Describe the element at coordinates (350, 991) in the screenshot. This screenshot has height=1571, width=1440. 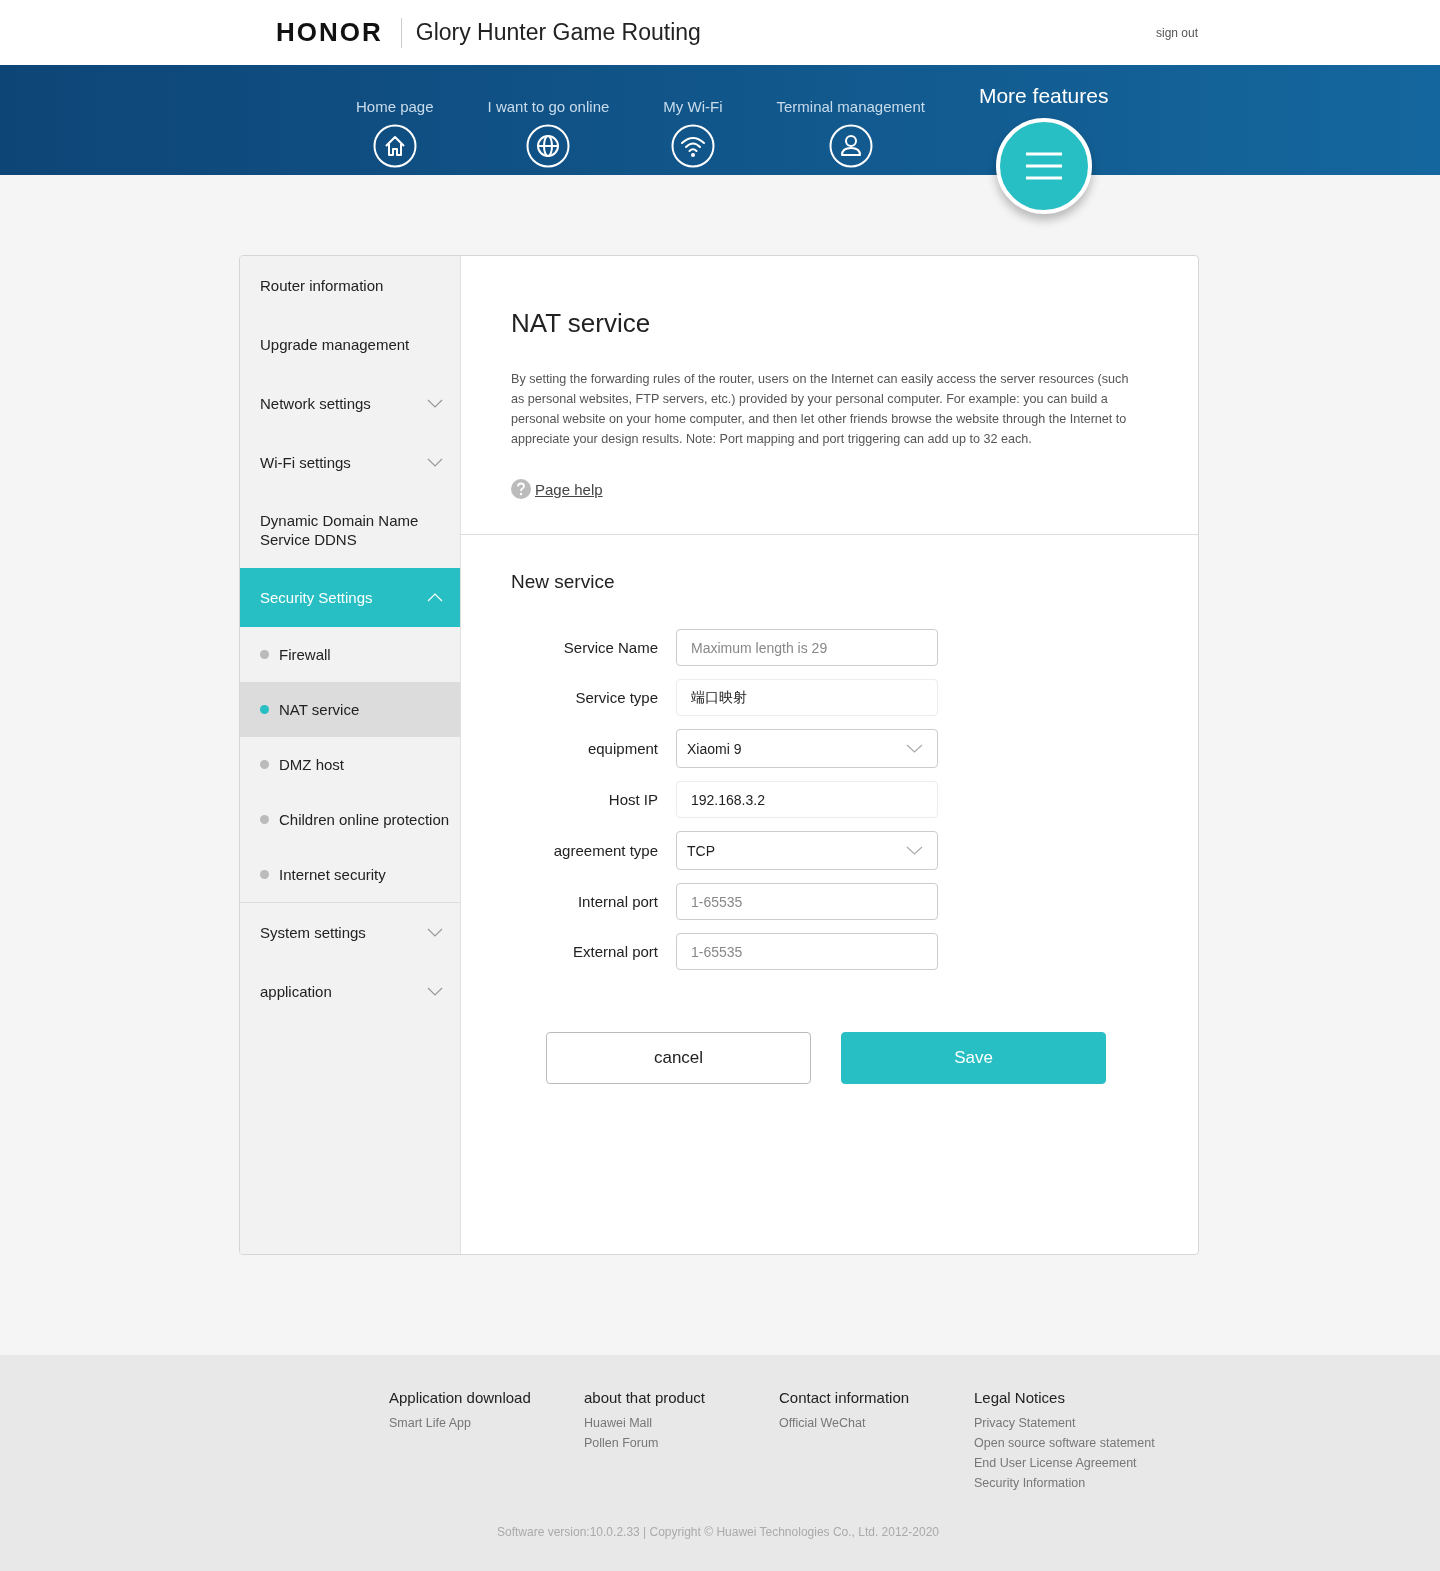
I see `sidebar-group: application` at that location.